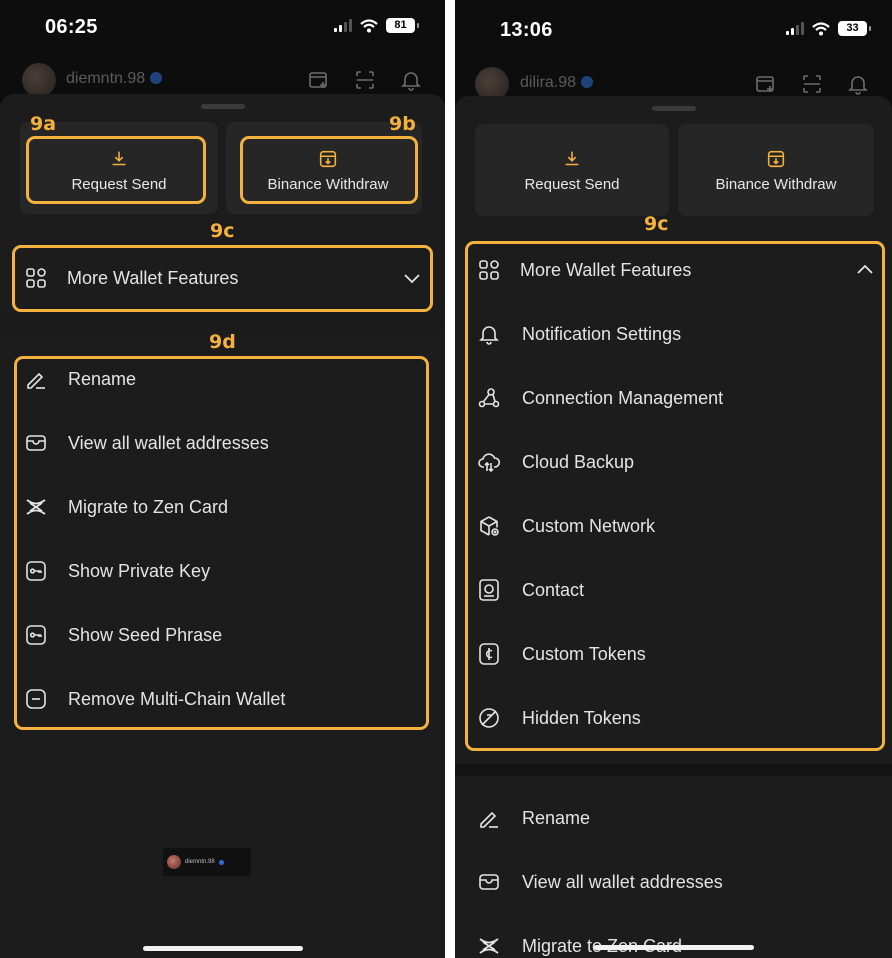  What do you see at coordinates (854, 28) in the screenshot?
I see `battery-icon: 33` at bounding box center [854, 28].